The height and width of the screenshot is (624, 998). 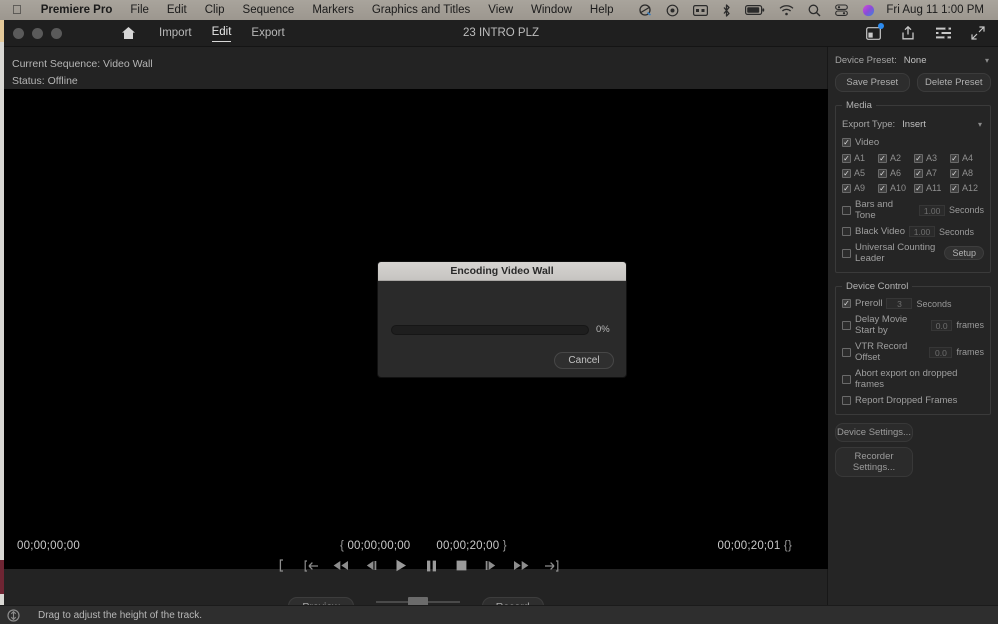 What do you see at coordinates (882, 188) in the screenshot?
I see `audio-a10-checkbox` at bounding box center [882, 188].